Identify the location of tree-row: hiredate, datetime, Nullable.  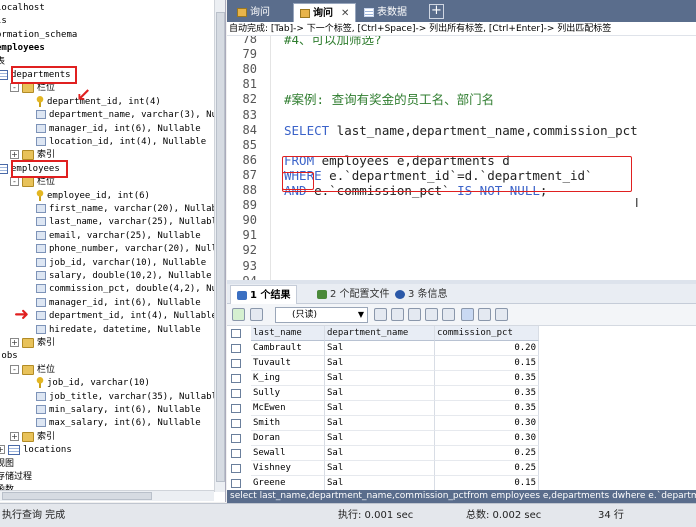
(118, 330).